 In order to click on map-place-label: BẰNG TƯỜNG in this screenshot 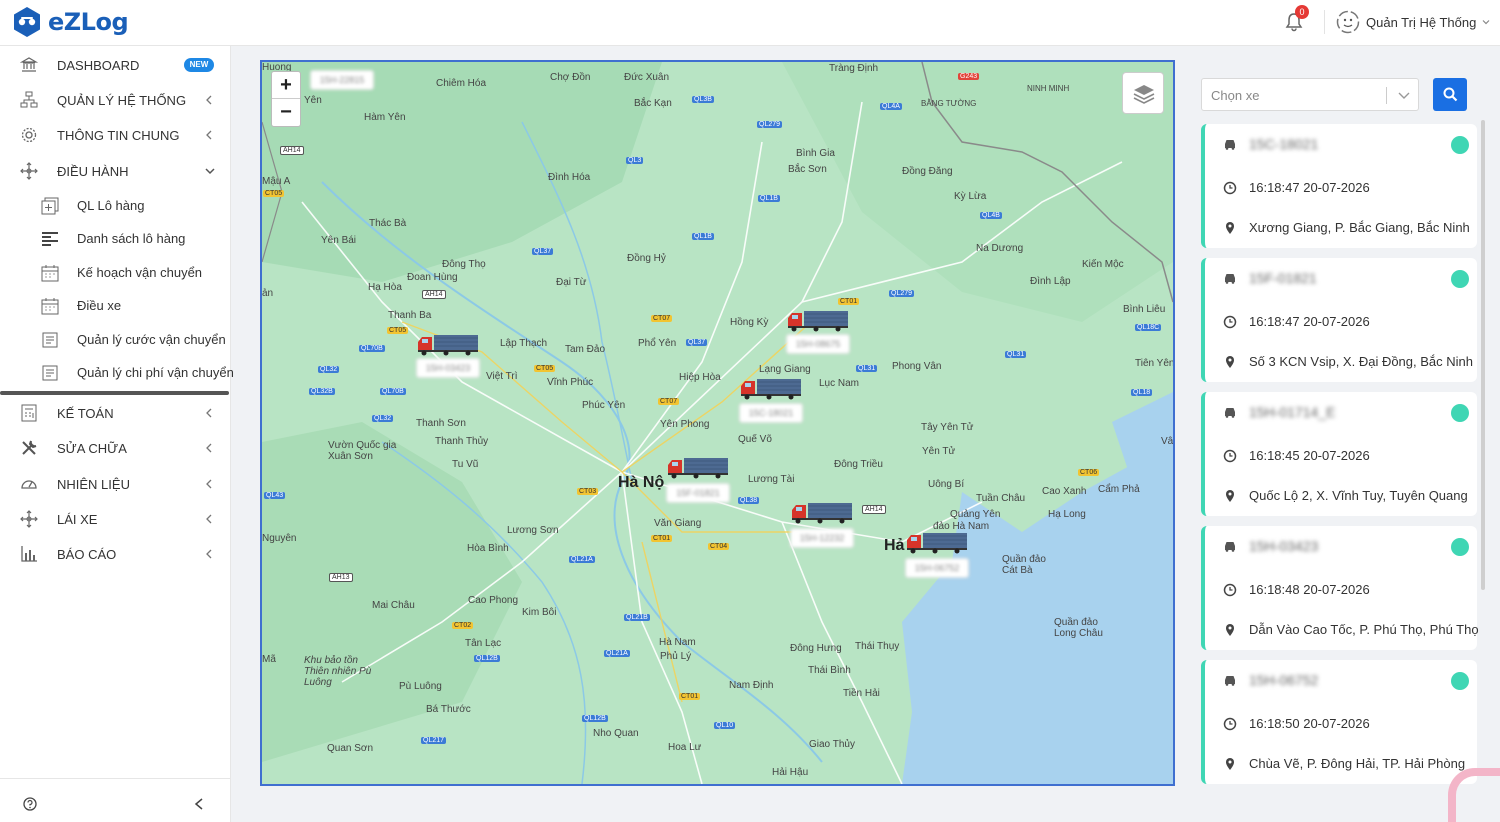, I will do `click(949, 103)`.